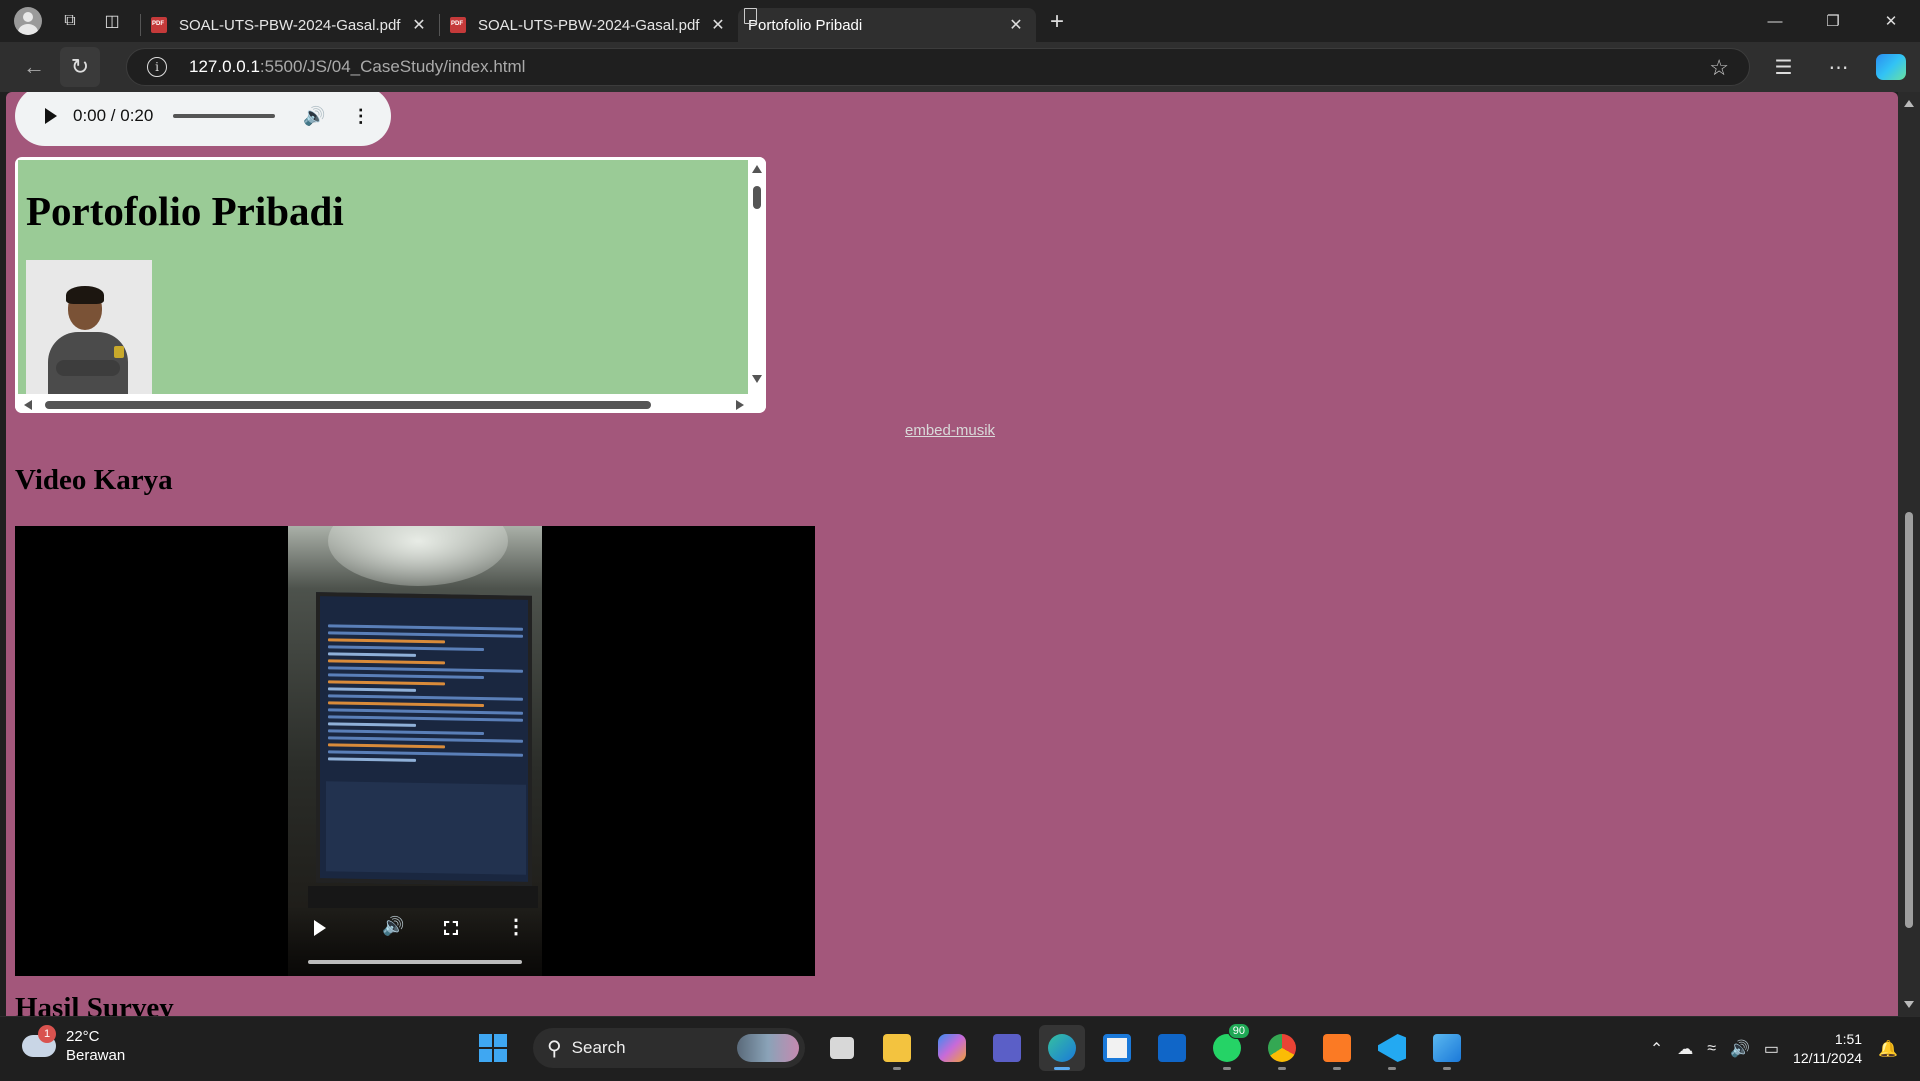 This screenshot has height=1081, width=1920. Describe the element at coordinates (1392, 1048) in the screenshot. I see `vscode-button` at that location.